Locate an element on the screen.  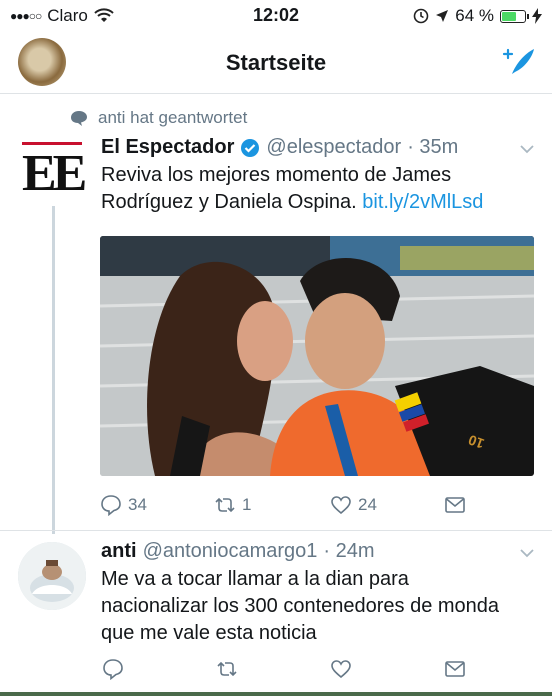
tweet-1-author-name: El Espectador is located at coordinates (167, 147).